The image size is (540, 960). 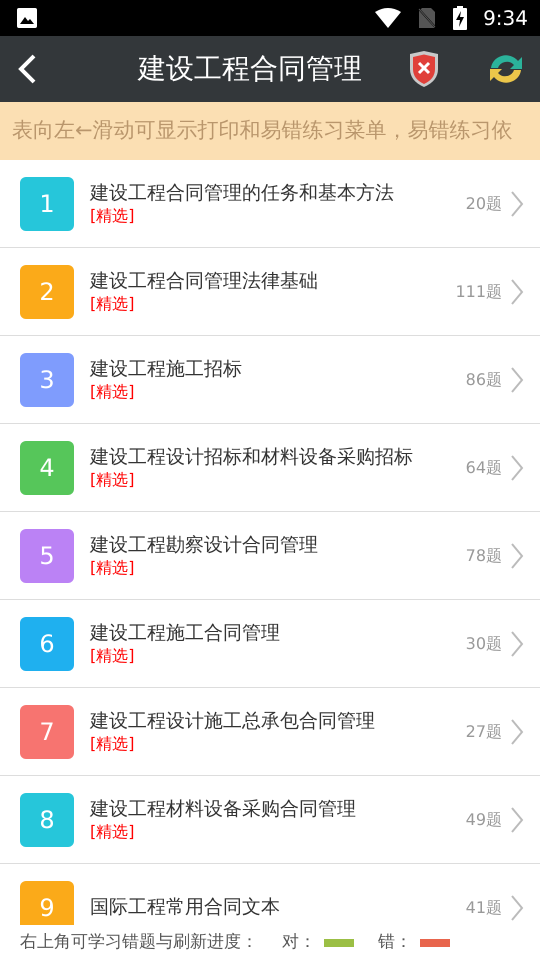 I want to click on chapter-row: 1 建设工程合同管理的任务和基本方法 [精选] 20题, so click(x=270, y=204).